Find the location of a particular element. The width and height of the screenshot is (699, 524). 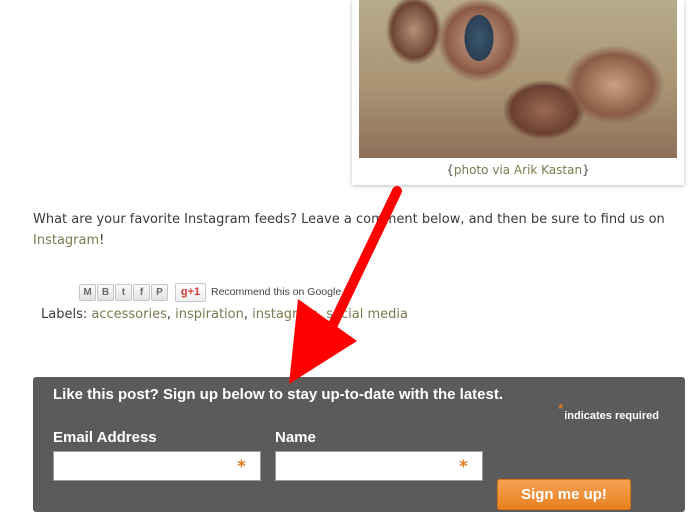

google-plus-one-button: g+1 is located at coordinates (190, 292).